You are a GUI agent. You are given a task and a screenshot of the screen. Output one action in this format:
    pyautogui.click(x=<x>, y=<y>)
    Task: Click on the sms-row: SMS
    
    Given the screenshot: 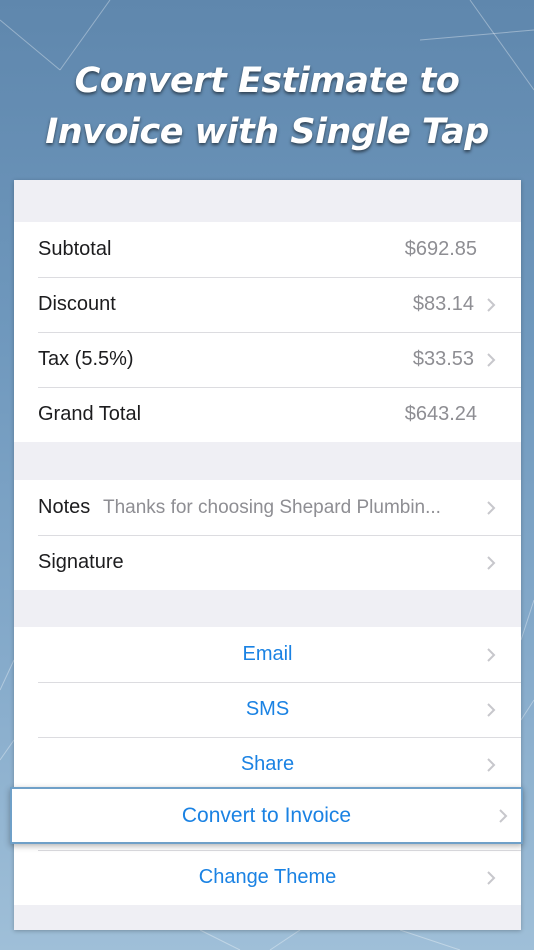 What is the action you would take?
    pyautogui.click(x=267, y=709)
    